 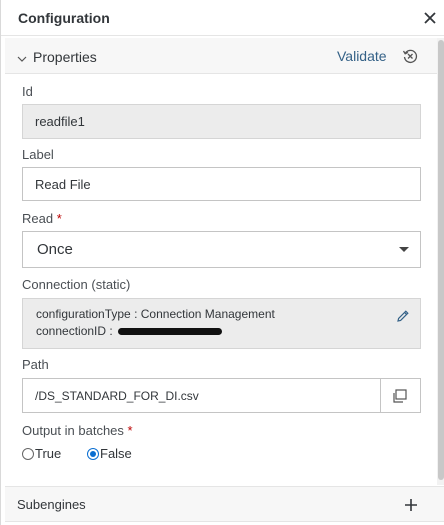 What do you see at coordinates (64, 18) in the screenshot?
I see `panel-title: Configuration` at bounding box center [64, 18].